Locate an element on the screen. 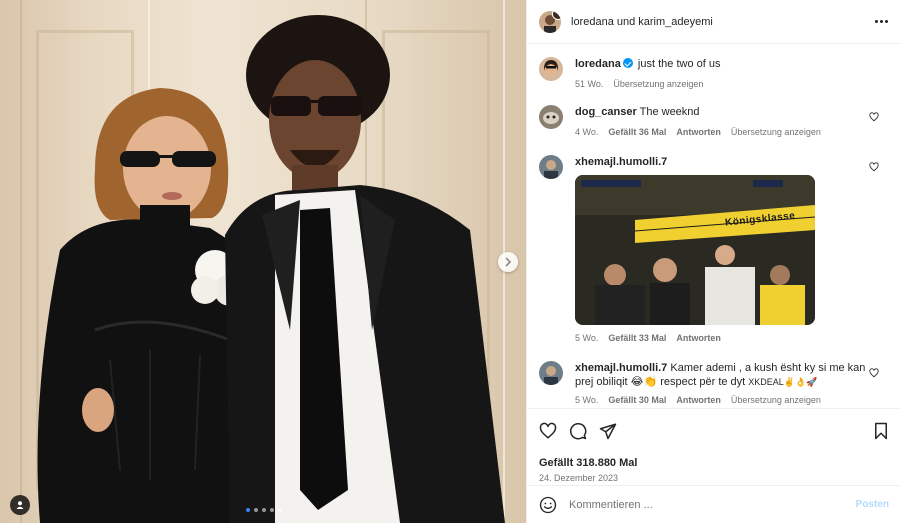 Image resolution: width=900 pixels, height=523 pixels. verified-badge-icon is located at coordinates (627, 63).